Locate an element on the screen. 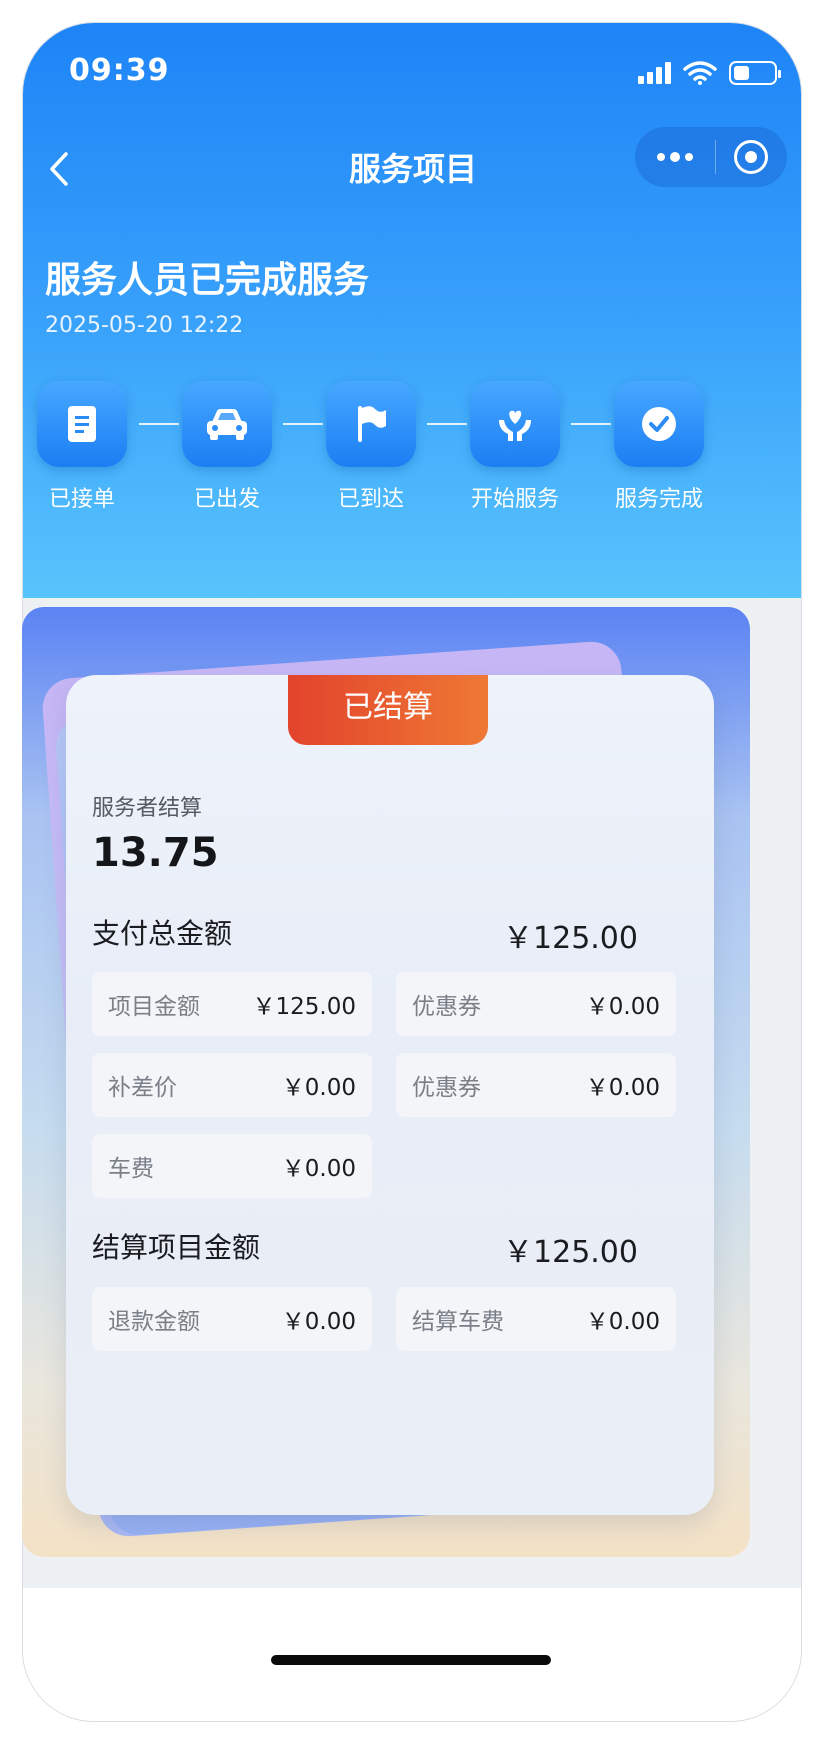 Image resolution: width=828 pixels, height=1749 pixels. payment-total-label: 支付总金额 is located at coordinates (162, 933).